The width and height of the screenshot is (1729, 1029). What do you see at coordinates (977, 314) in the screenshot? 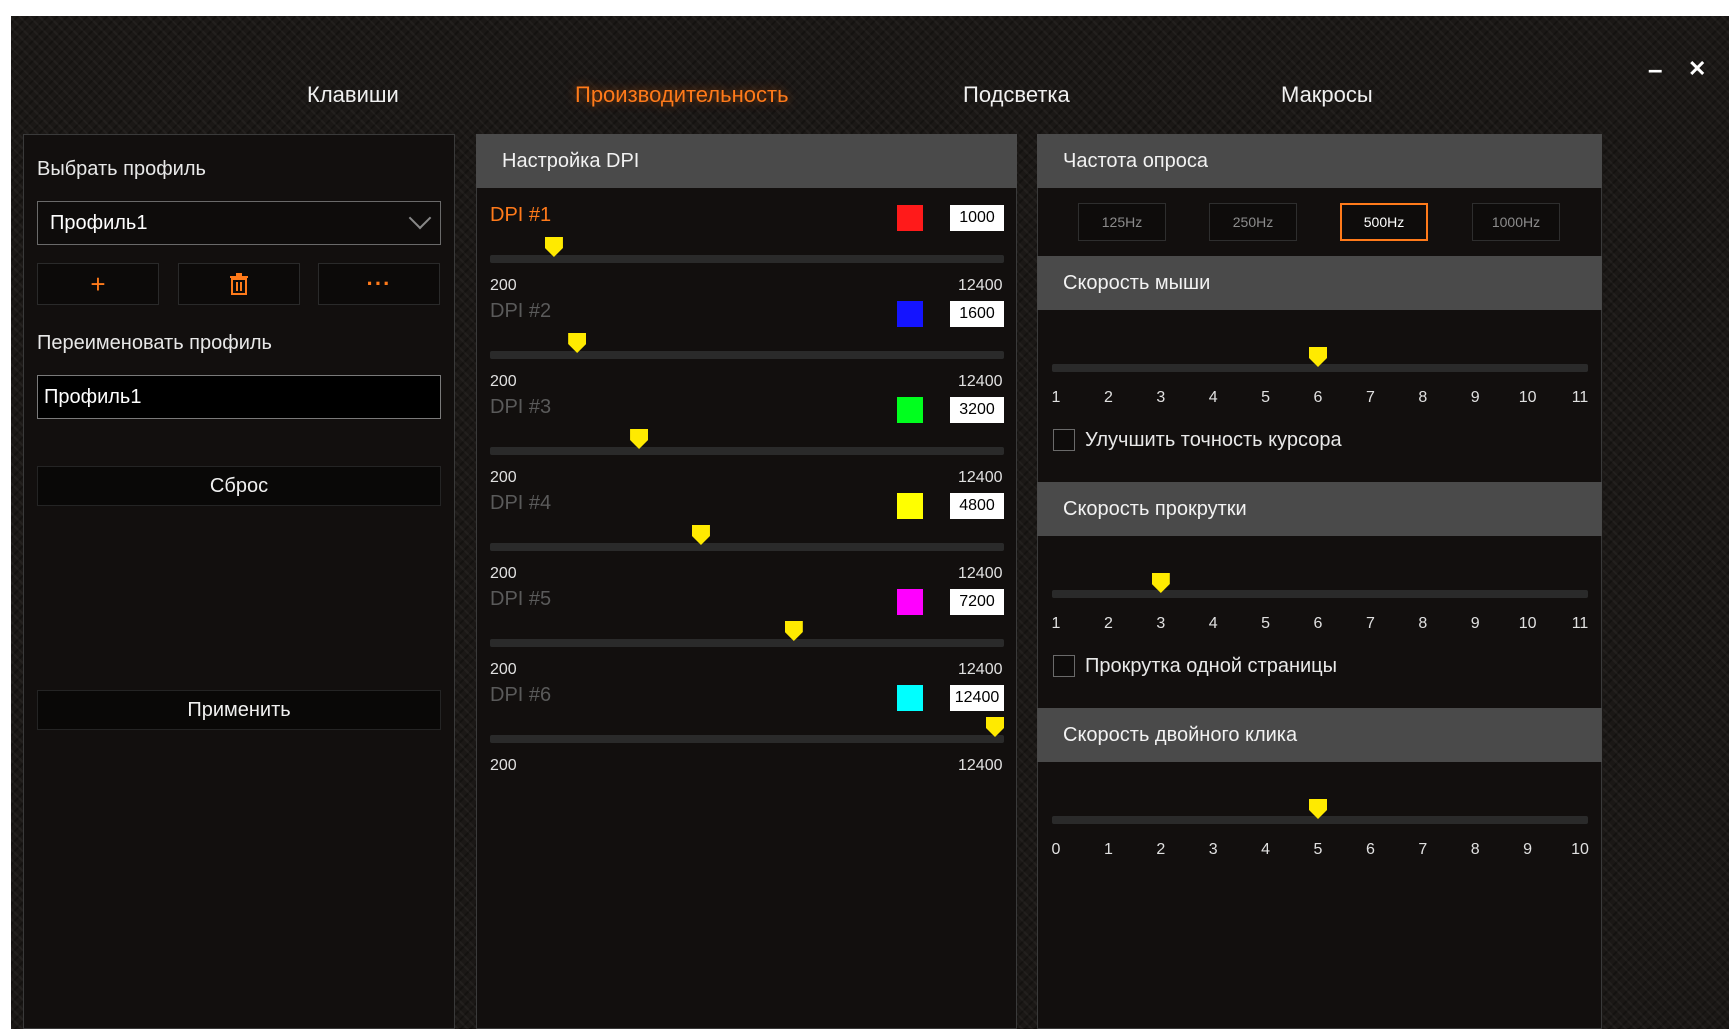
I see `dpi-value-input: 1600` at bounding box center [977, 314].